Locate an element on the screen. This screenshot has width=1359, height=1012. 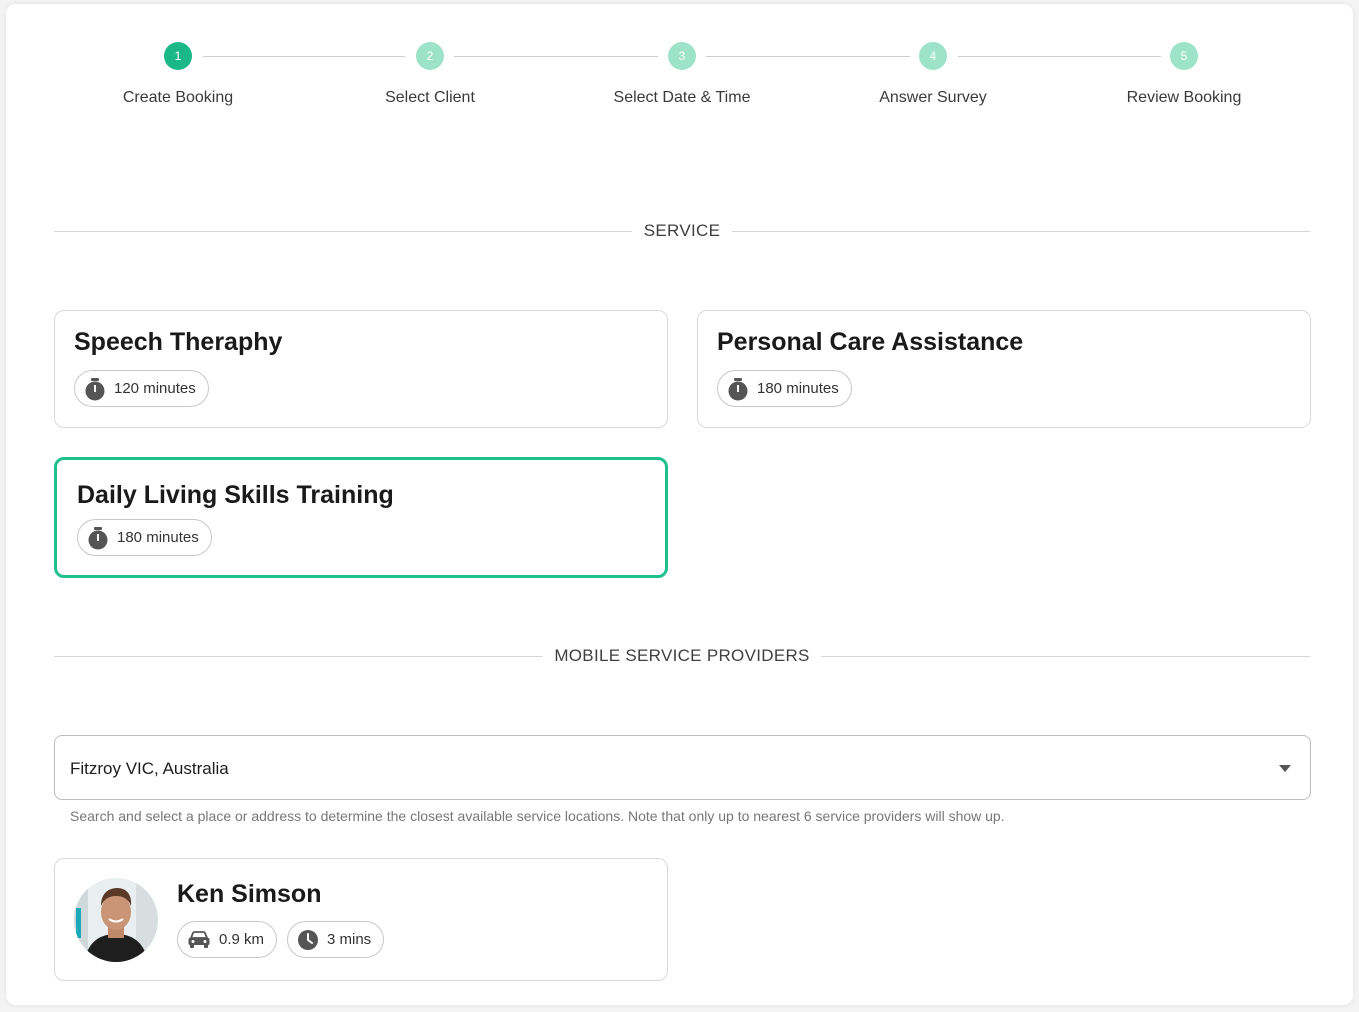
duration-pill: 120 minutes is located at coordinates (141, 388).